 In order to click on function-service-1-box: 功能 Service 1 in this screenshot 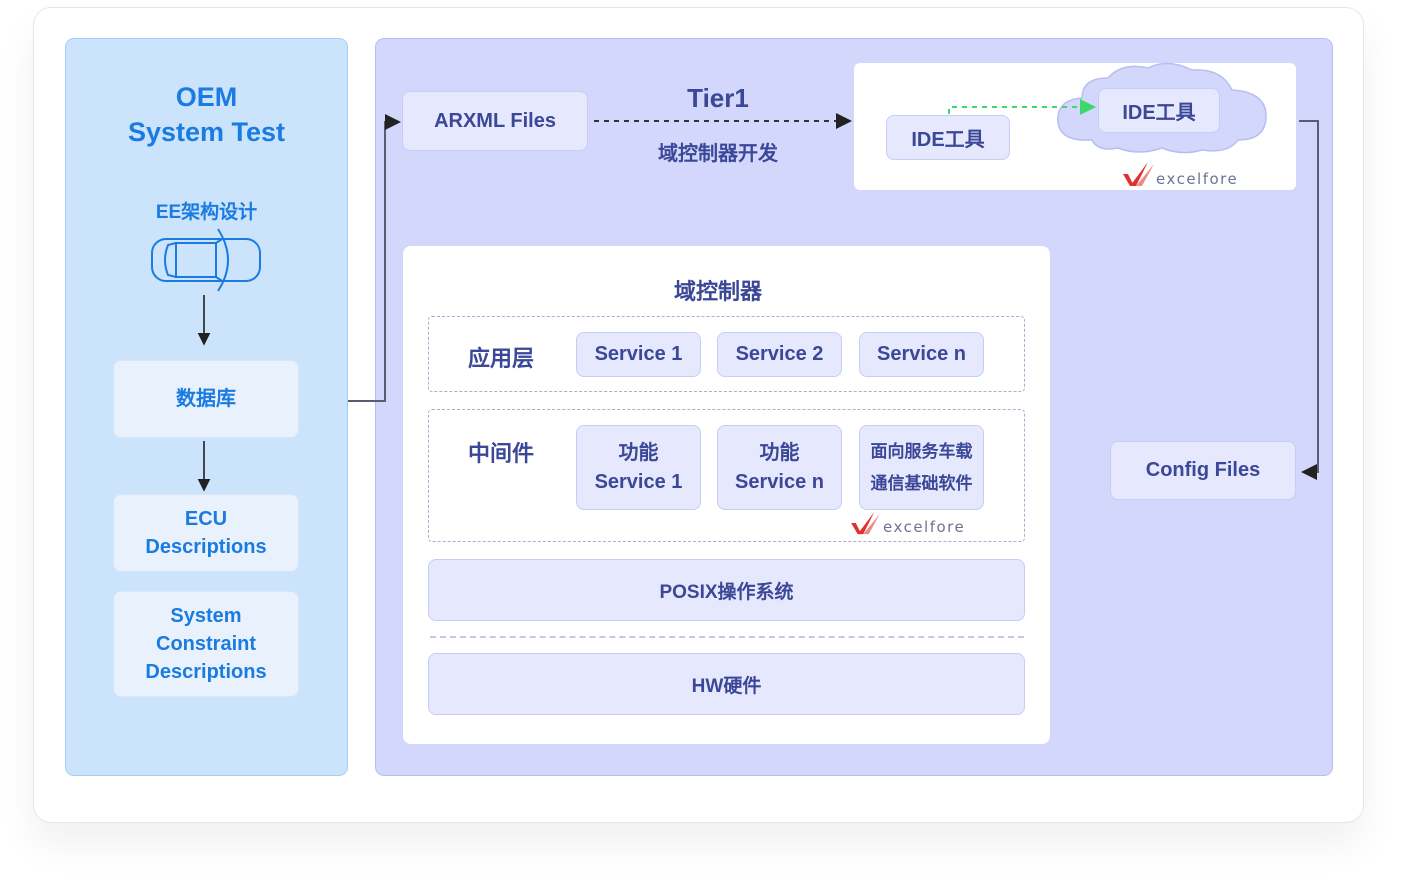, I will do `click(638, 467)`.